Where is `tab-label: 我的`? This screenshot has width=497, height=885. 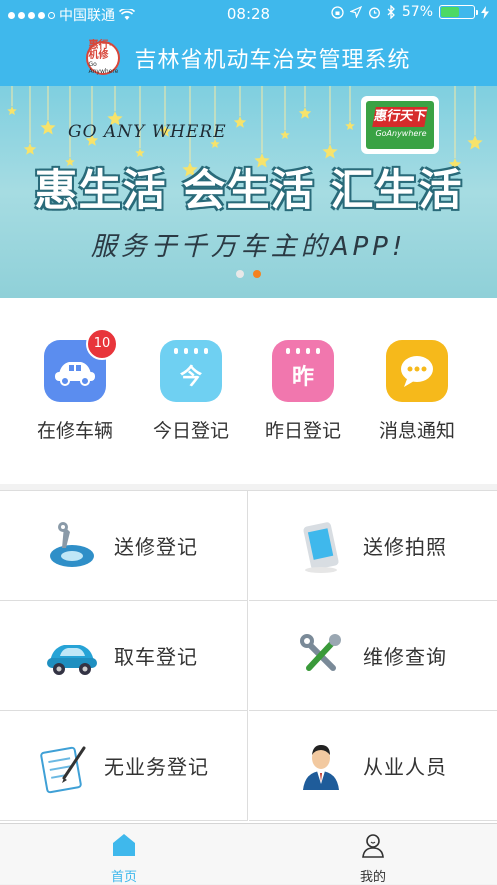 tab-label: 我的 is located at coordinates (372, 877).